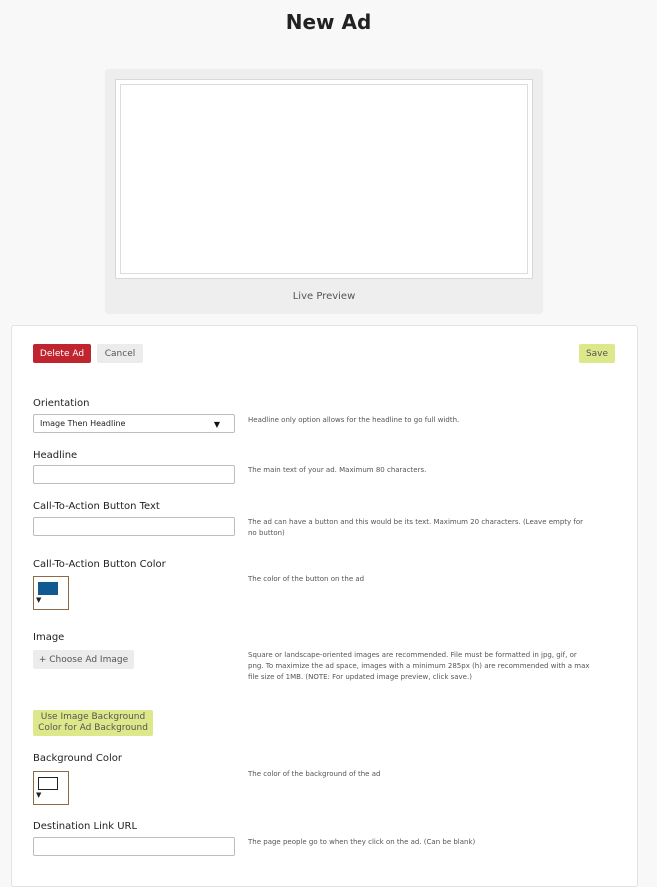  Describe the element at coordinates (134, 423) in the screenshot. I see `orientation-select: Image Then Headline ▼` at that location.